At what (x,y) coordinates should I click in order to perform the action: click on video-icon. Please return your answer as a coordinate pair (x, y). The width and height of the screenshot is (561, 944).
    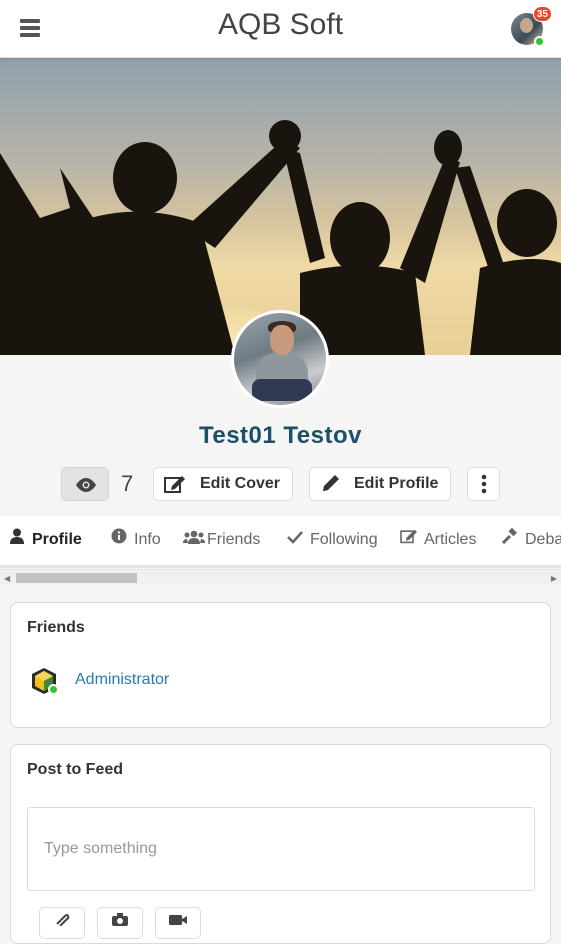
    Looking at the image, I should click on (178, 920).